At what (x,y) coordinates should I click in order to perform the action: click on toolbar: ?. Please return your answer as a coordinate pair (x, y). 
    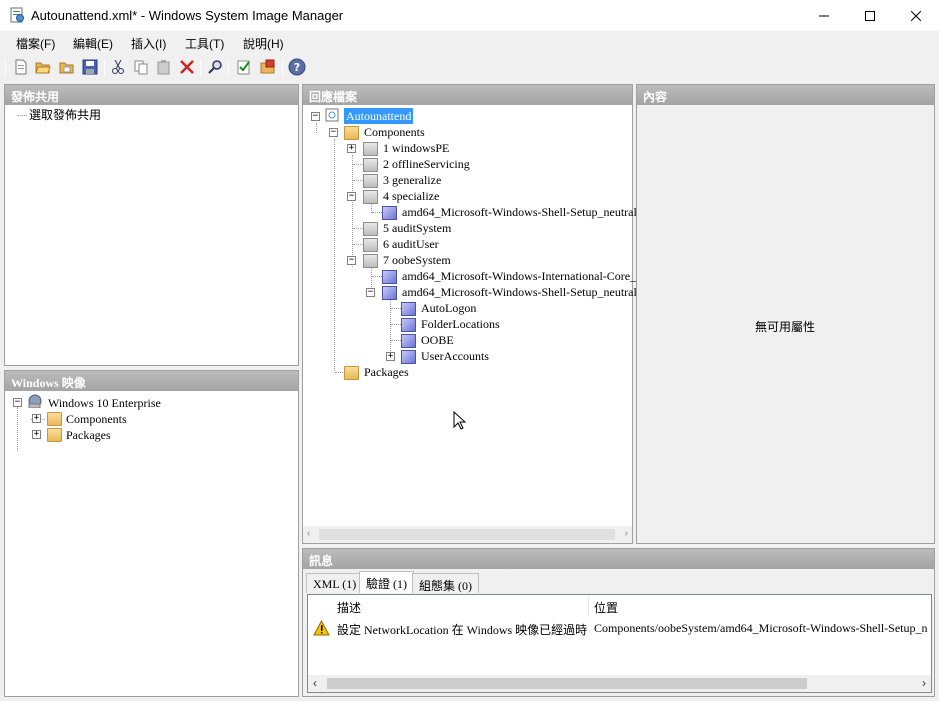
    Looking at the image, I should click on (469, 67).